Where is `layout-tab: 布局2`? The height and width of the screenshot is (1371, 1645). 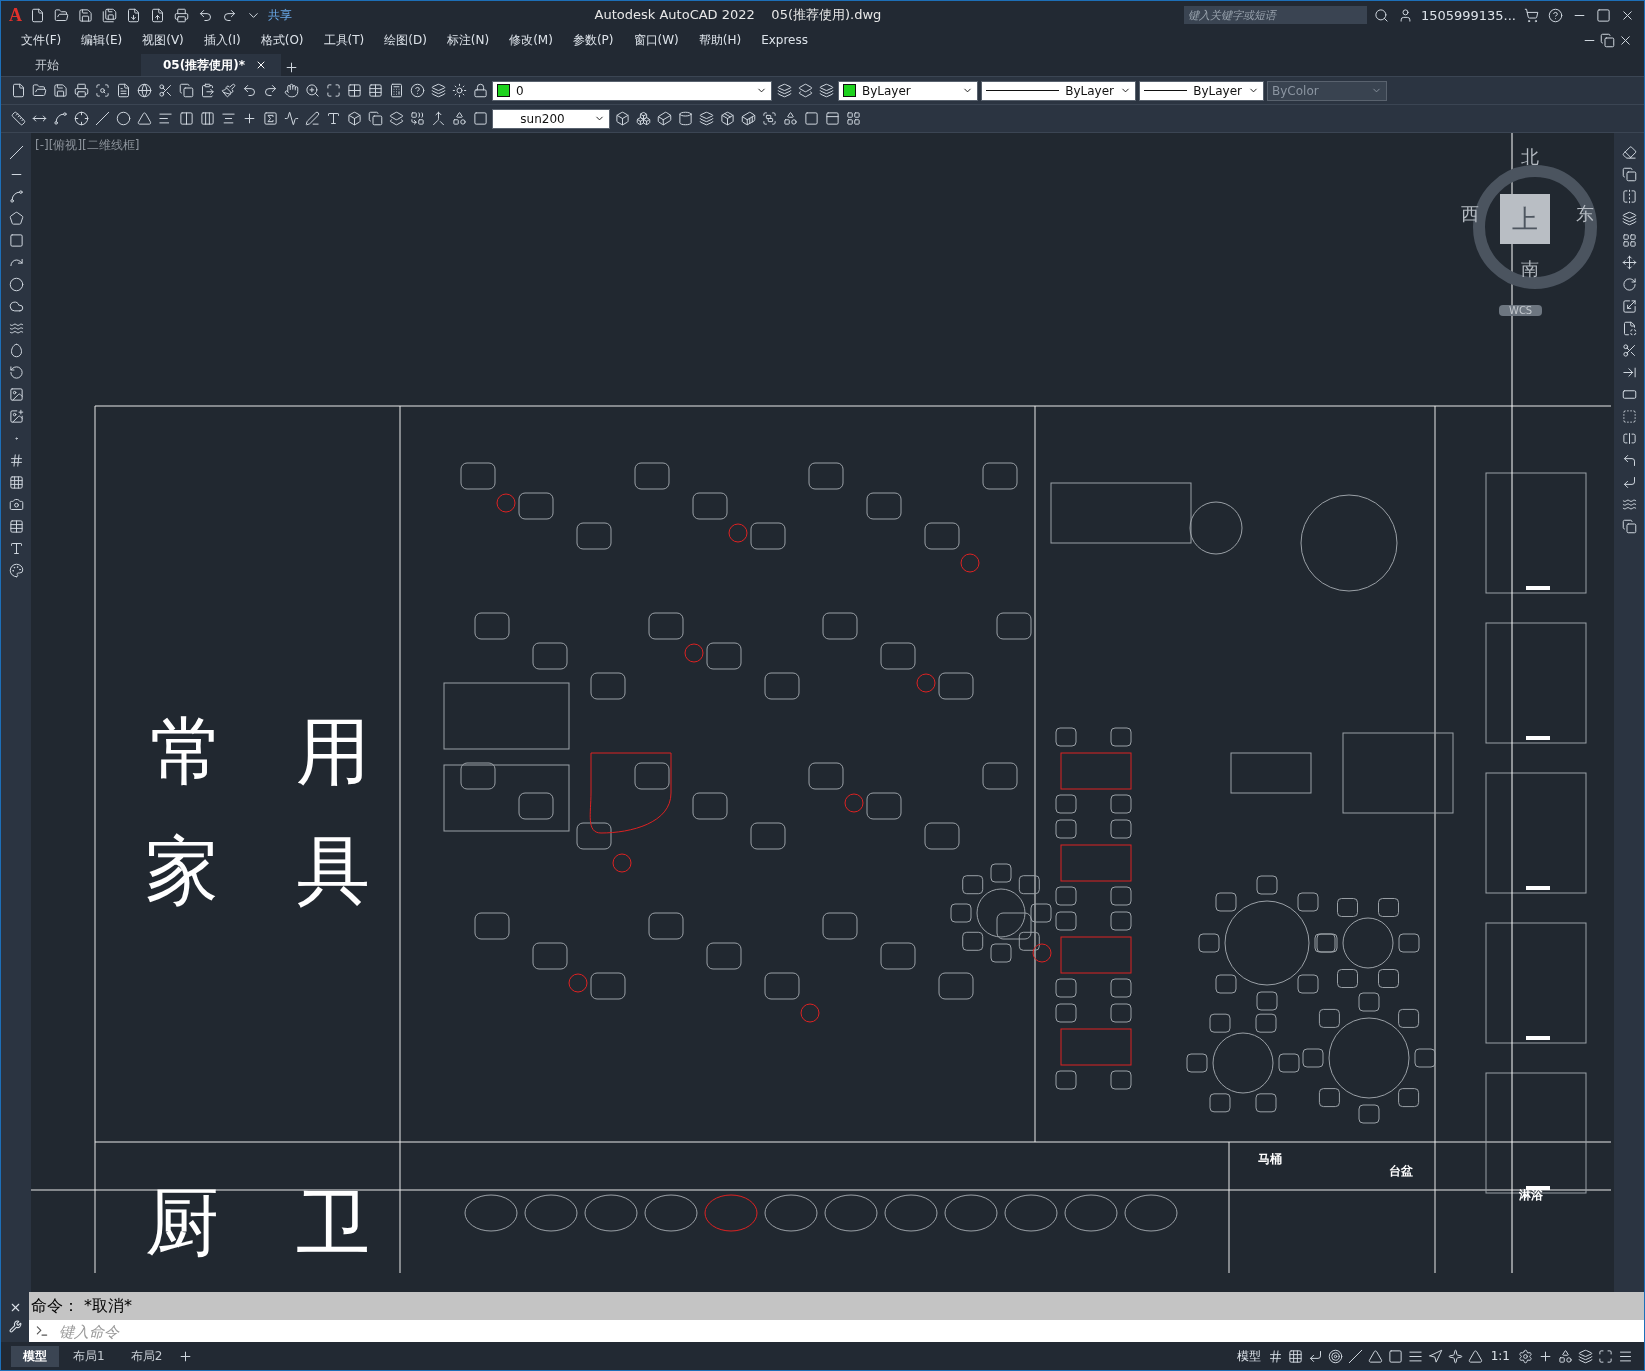 layout-tab: 布局2 is located at coordinates (146, 1356).